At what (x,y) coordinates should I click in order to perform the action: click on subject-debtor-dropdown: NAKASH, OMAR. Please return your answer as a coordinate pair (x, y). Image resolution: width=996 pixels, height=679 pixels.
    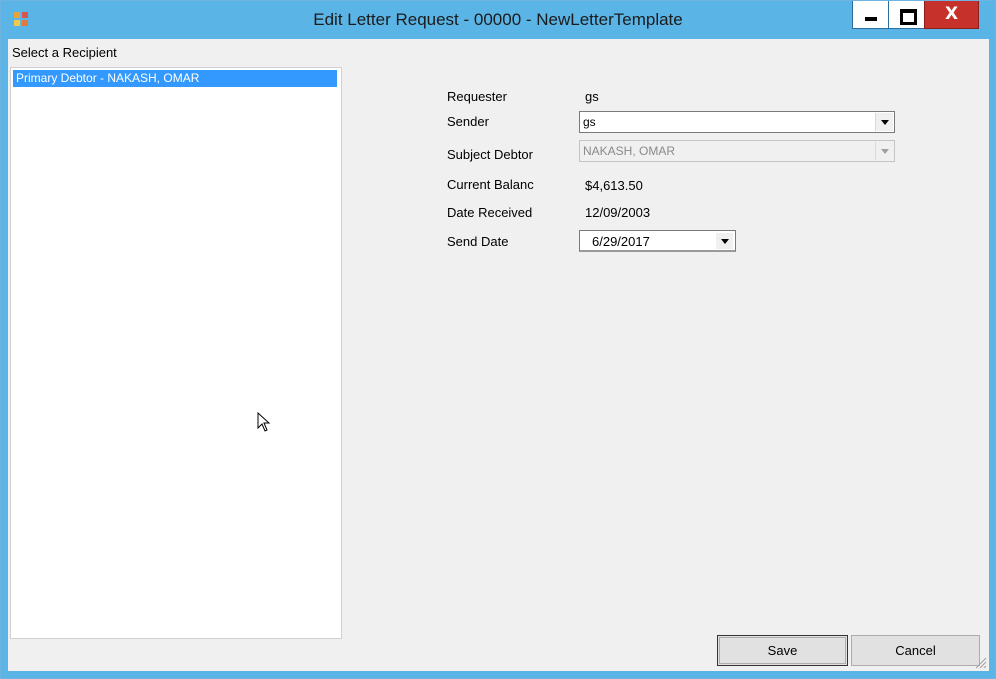
    Looking at the image, I should click on (737, 151).